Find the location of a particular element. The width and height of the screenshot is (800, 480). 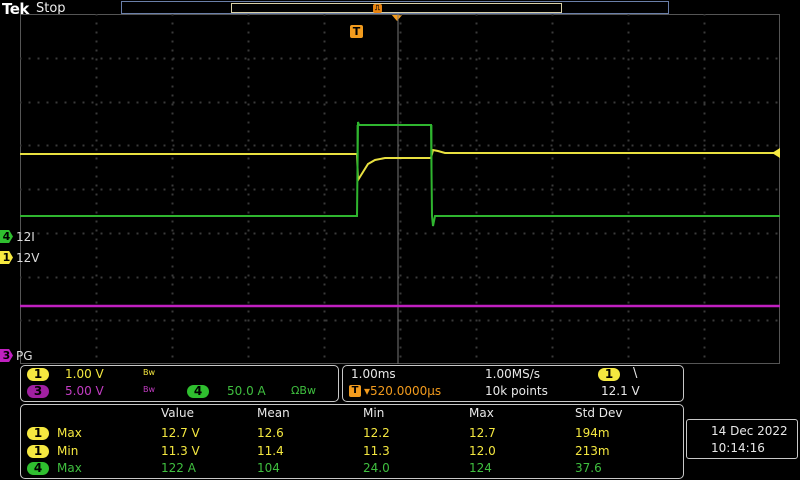

meas-row-3-std: 37.6 is located at coordinates (588, 468).